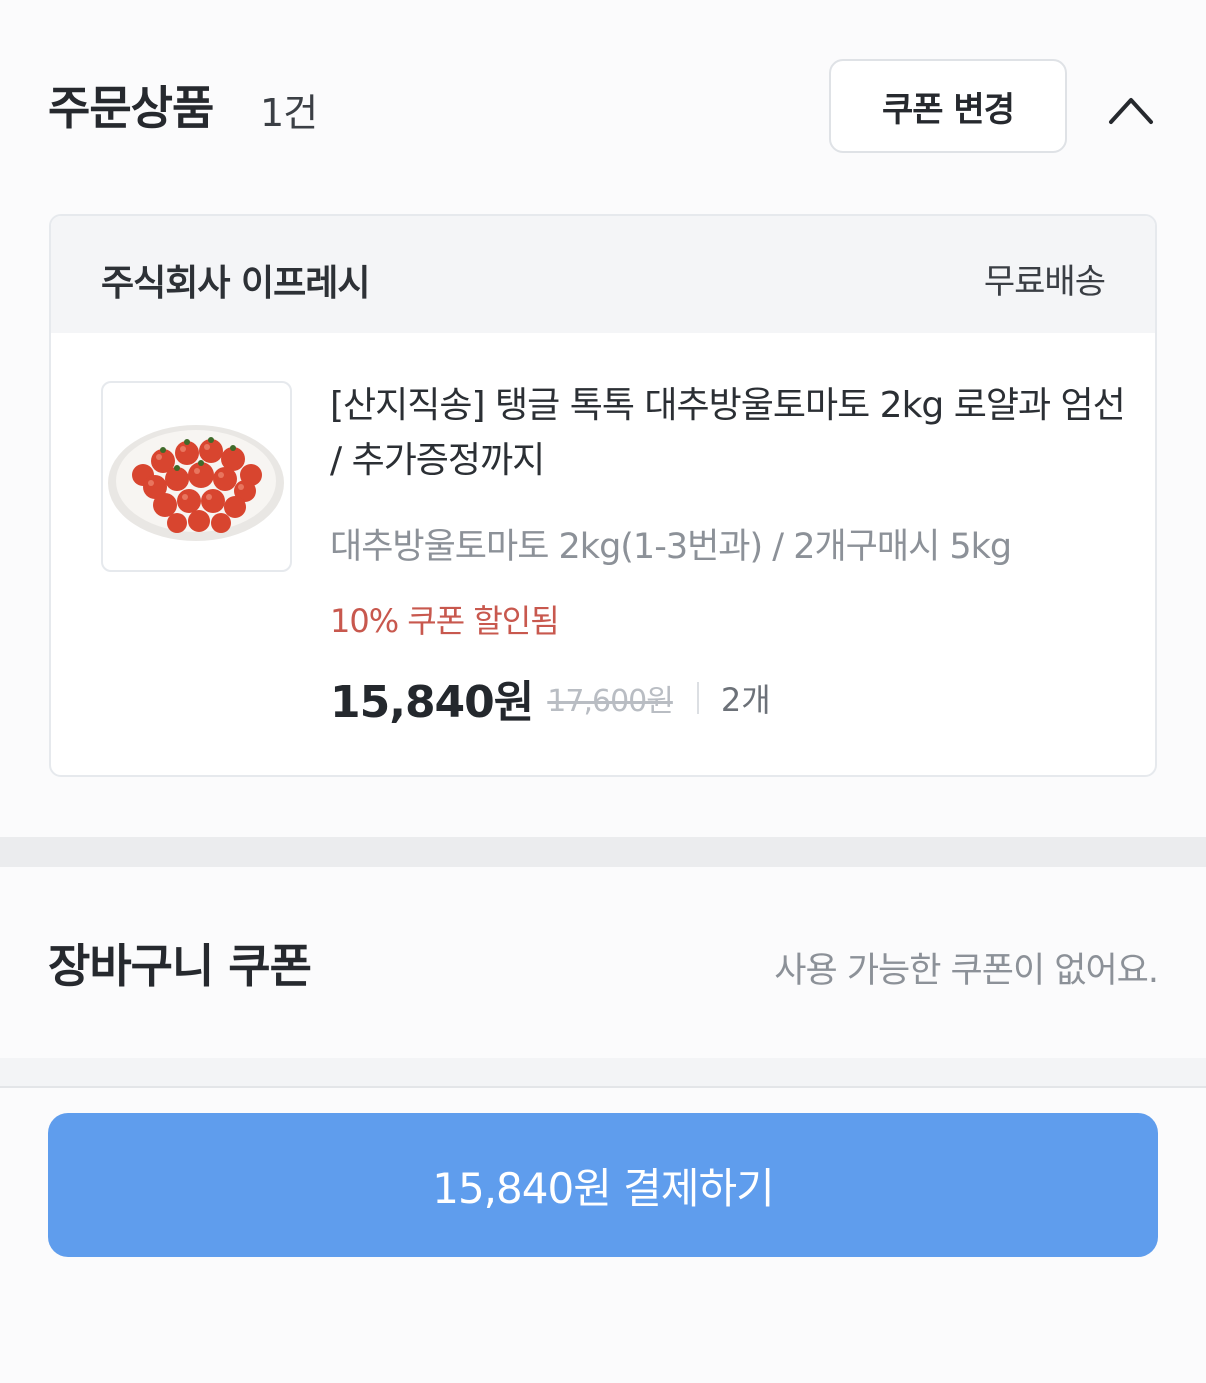 The height and width of the screenshot is (1383, 1206). I want to click on chevron-up-icon, so click(1131, 108).